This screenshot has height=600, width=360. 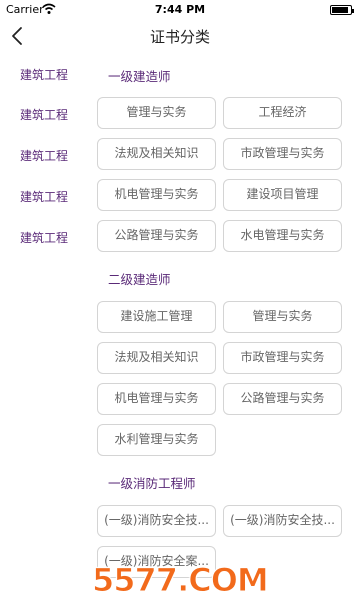 What do you see at coordinates (342, 10) in the screenshot?
I see `battery-icon` at bounding box center [342, 10].